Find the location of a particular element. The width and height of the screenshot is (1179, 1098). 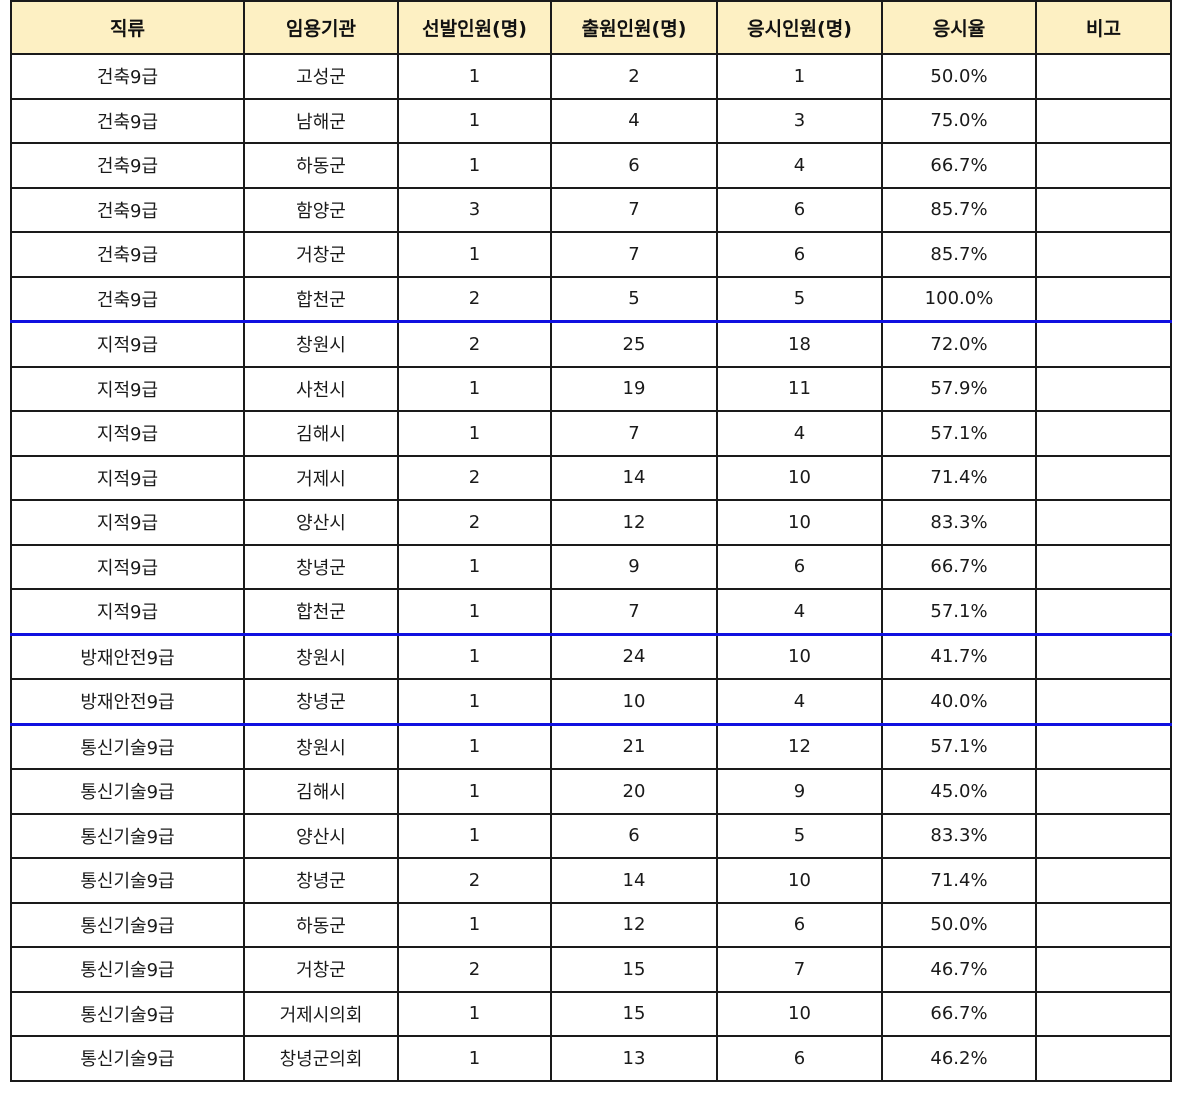

header-row: 직류 임용기관 선발인원(명) 출원인원(명) 응시인원(명) 응시율 비고 is located at coordinates (591, 27).